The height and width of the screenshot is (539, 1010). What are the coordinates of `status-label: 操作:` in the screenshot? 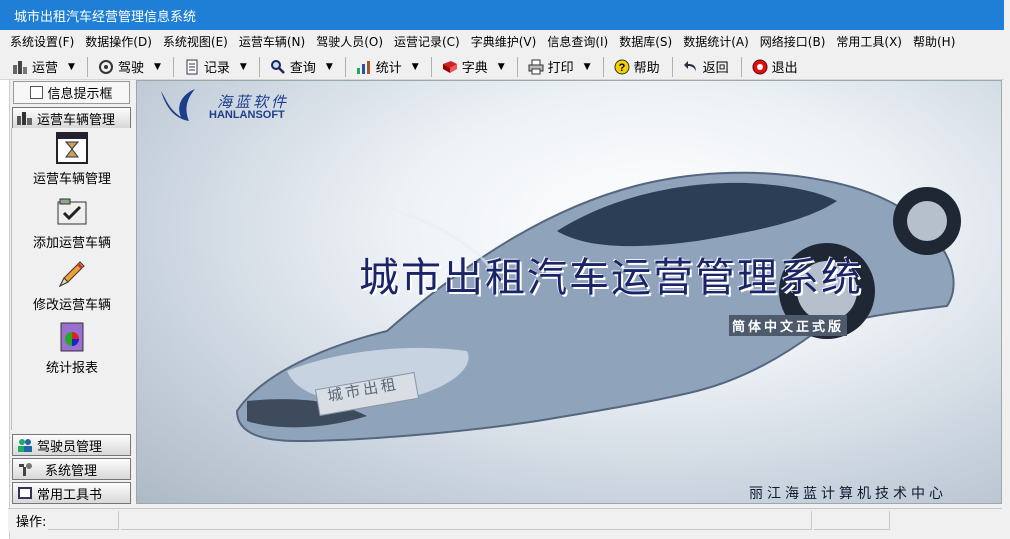 It's located at (31, 522).